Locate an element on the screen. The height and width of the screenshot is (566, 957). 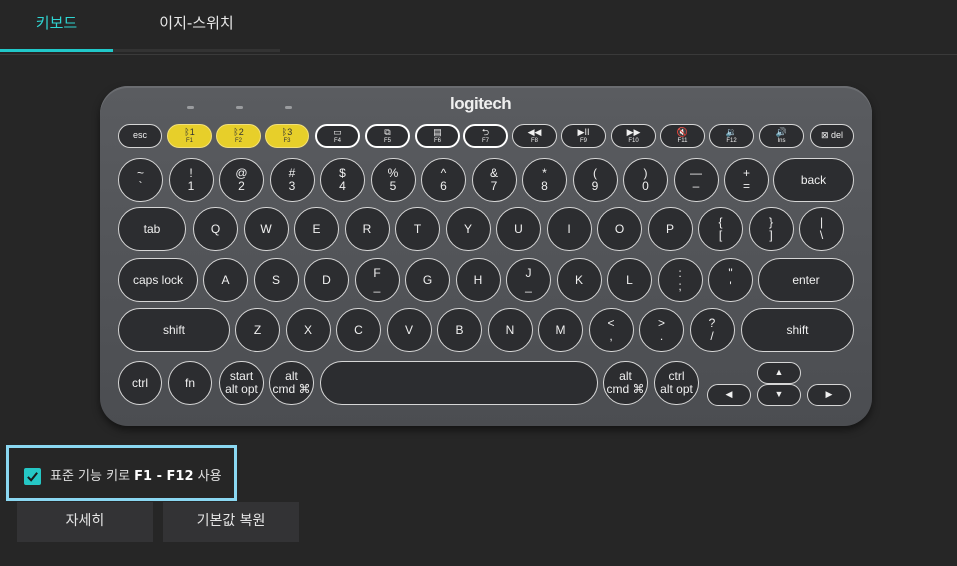
letter-key: {[ is located at coordinates (720, 229).